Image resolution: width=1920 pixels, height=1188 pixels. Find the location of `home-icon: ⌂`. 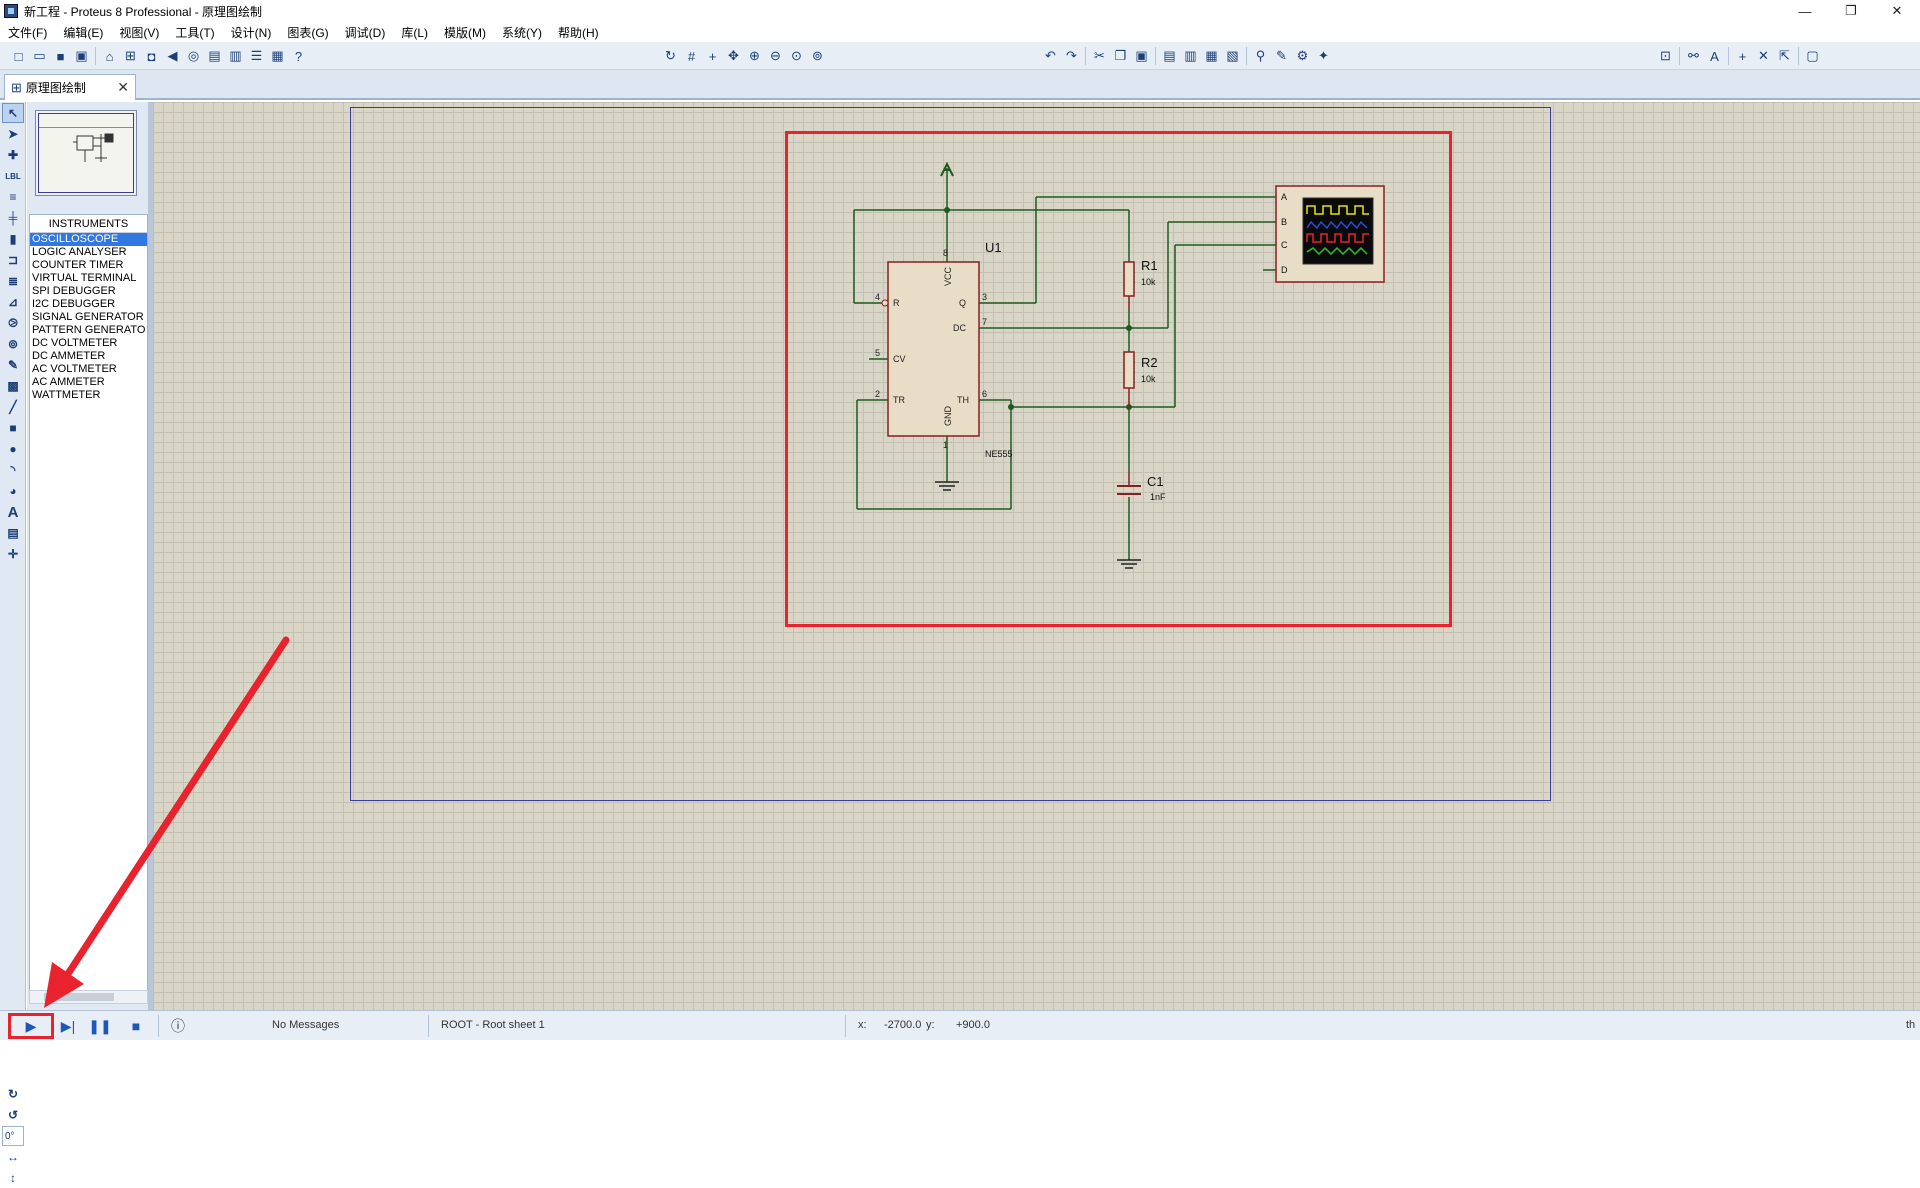

home-icon: ⌂ is located at coordinates (109, 56).